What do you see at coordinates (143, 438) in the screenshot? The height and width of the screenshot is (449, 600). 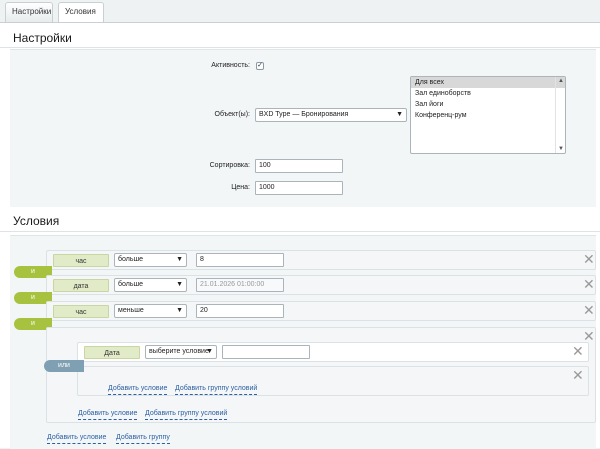 I see `add-group-link: Добавить группу` at bounding box center [143, 438].